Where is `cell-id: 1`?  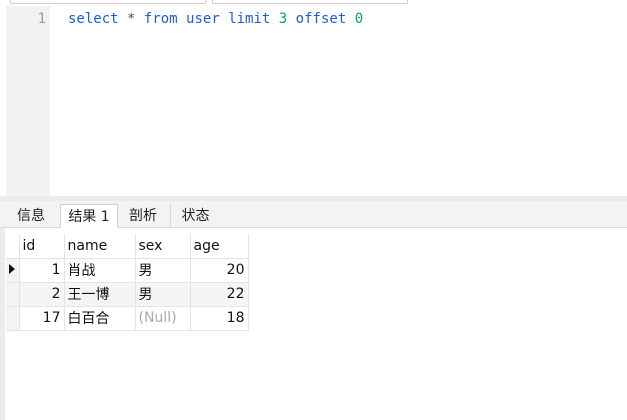 cell-id: 1 is located at coordinates (42, 270).